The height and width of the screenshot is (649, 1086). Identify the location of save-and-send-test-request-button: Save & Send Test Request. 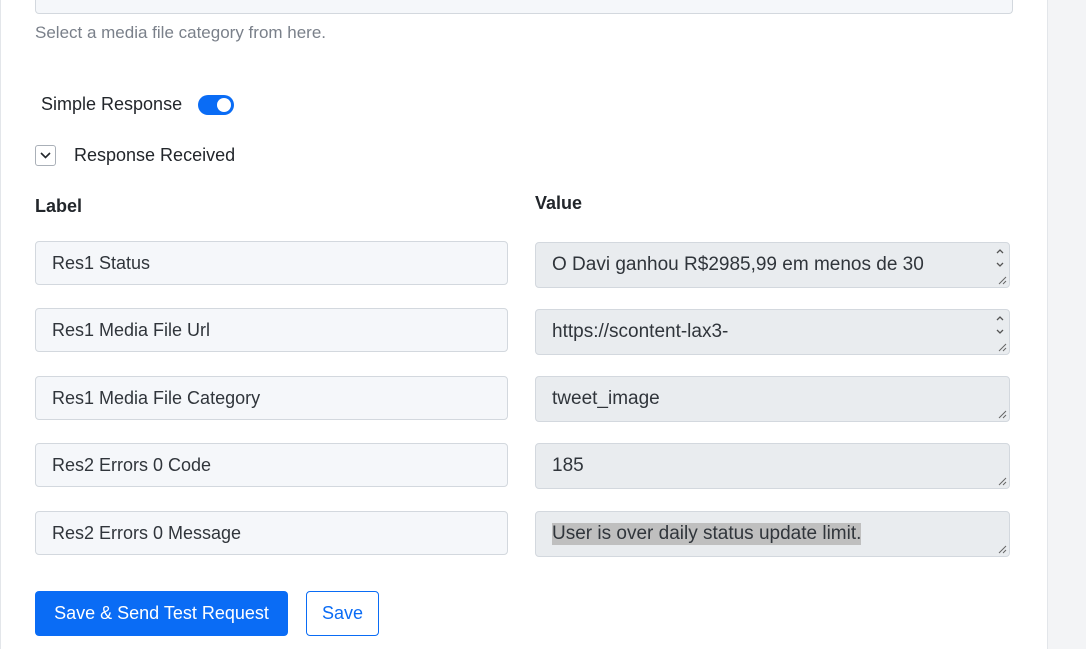
(161, 613).